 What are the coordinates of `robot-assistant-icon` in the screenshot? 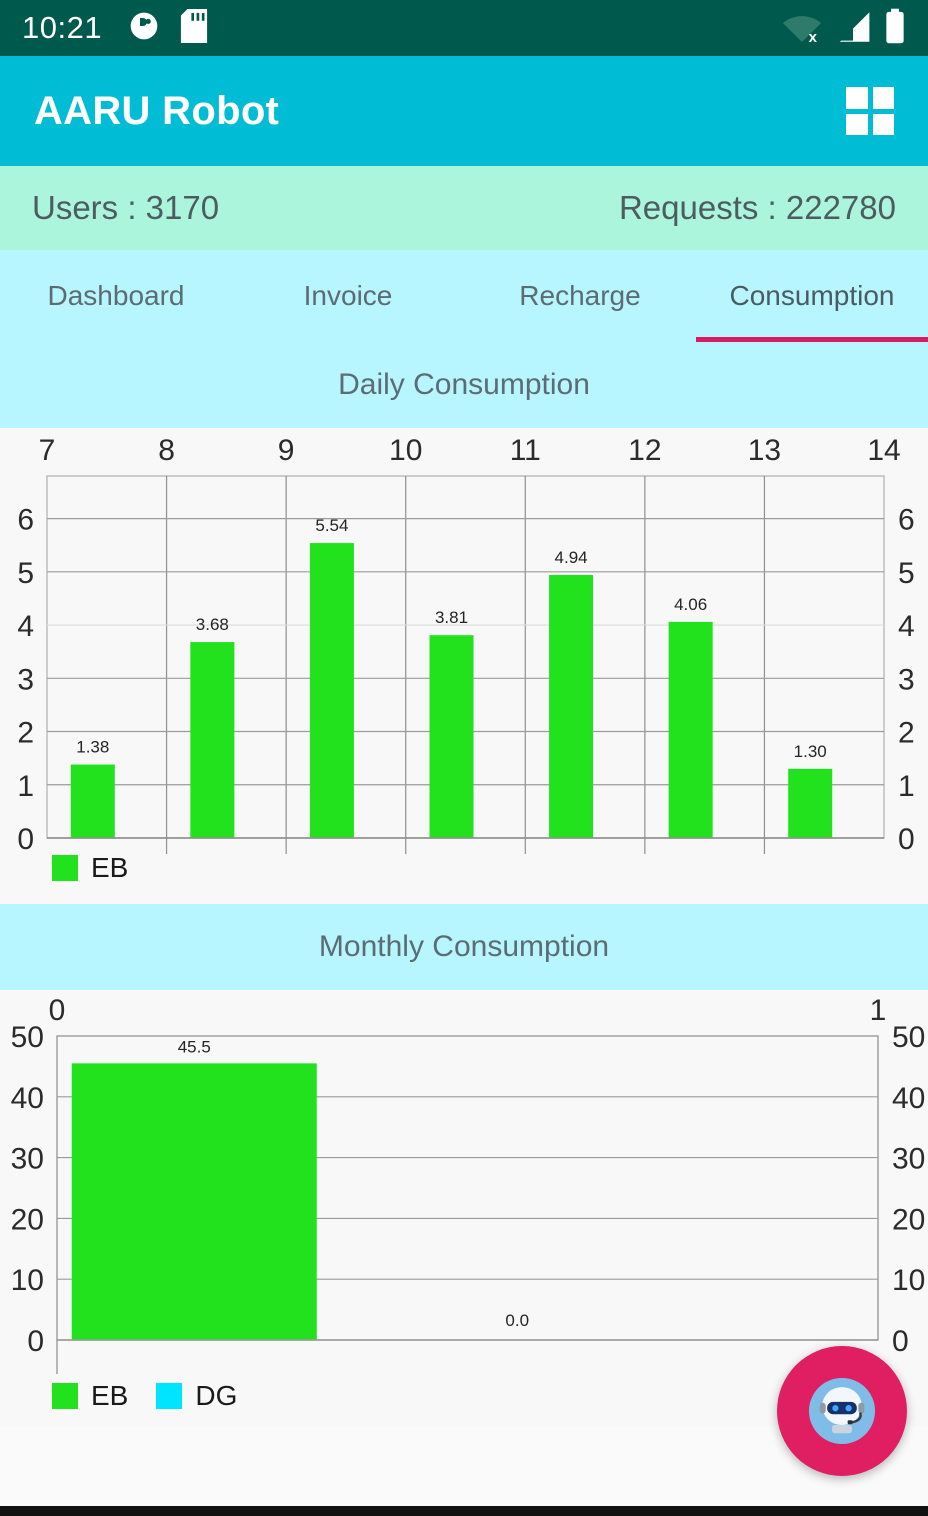 It's located at (842, 1411).